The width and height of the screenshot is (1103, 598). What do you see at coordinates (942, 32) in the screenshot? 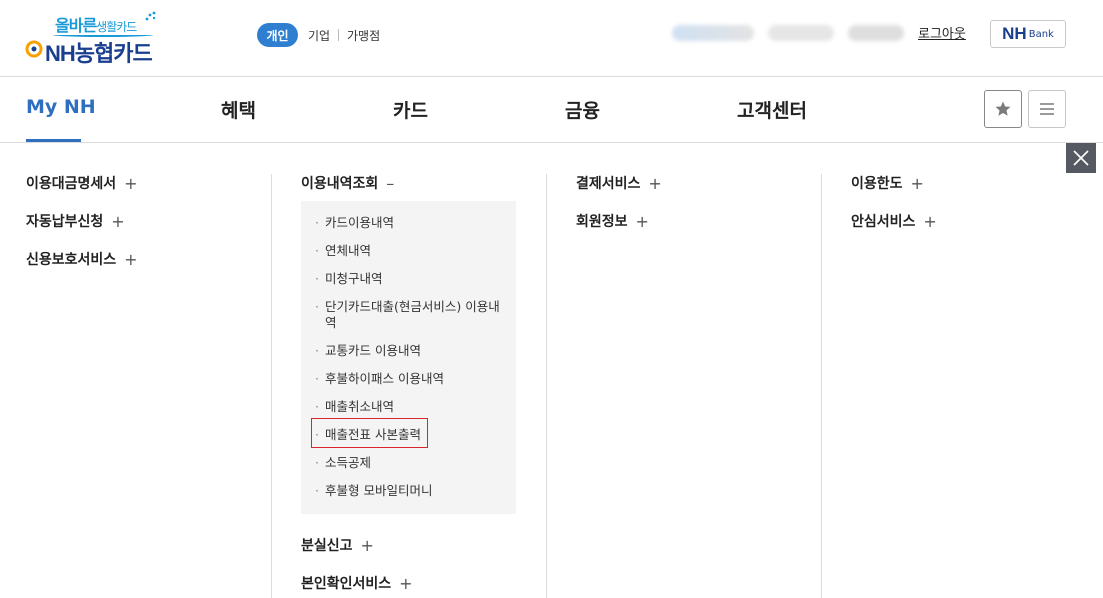
I see `logout-link: 로그아웃` at bounding box center [942, 32].